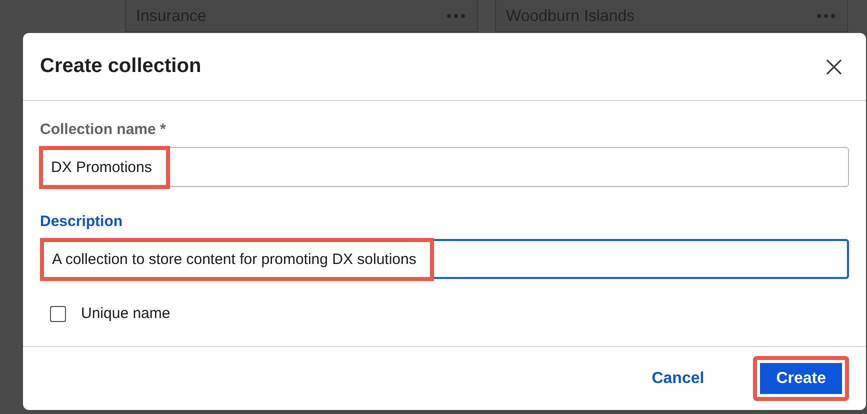 The height and width of the screenshot is (414, 867). I want to click on checkbox-label: Unique name, so click(125, 313).